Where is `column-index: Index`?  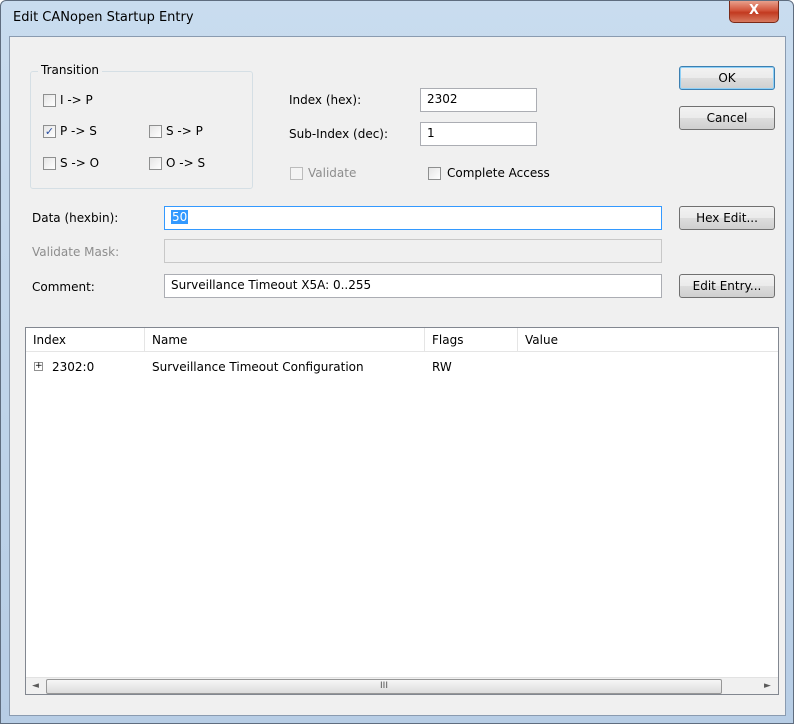 column-index: Index is located at coordinates (85, 340).